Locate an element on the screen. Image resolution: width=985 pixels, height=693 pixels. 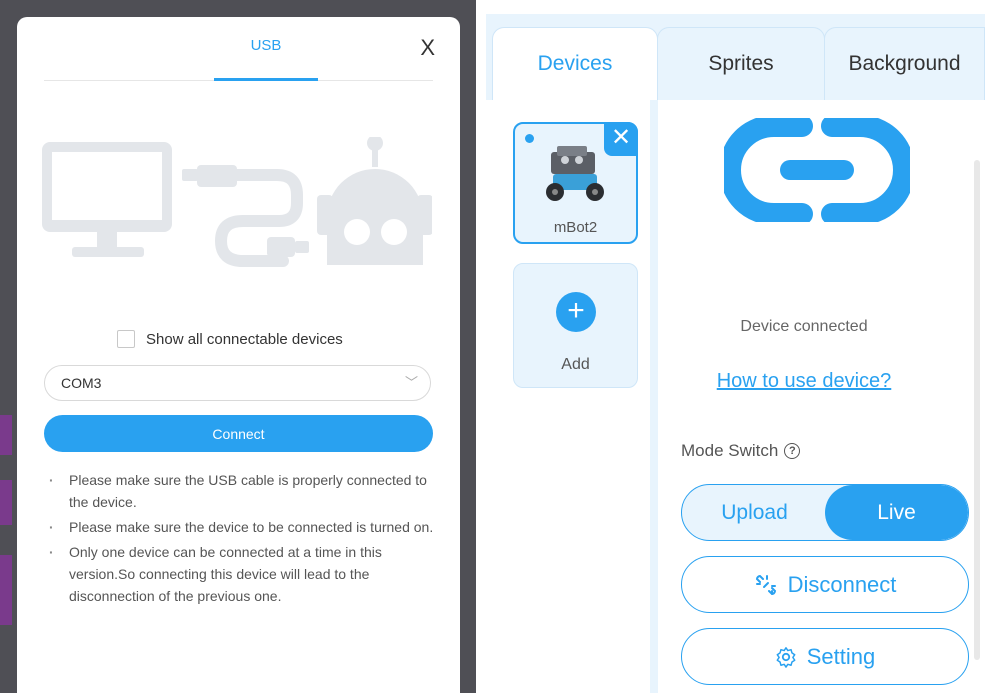
help-icon: ? is located at coordinates (792, 451).